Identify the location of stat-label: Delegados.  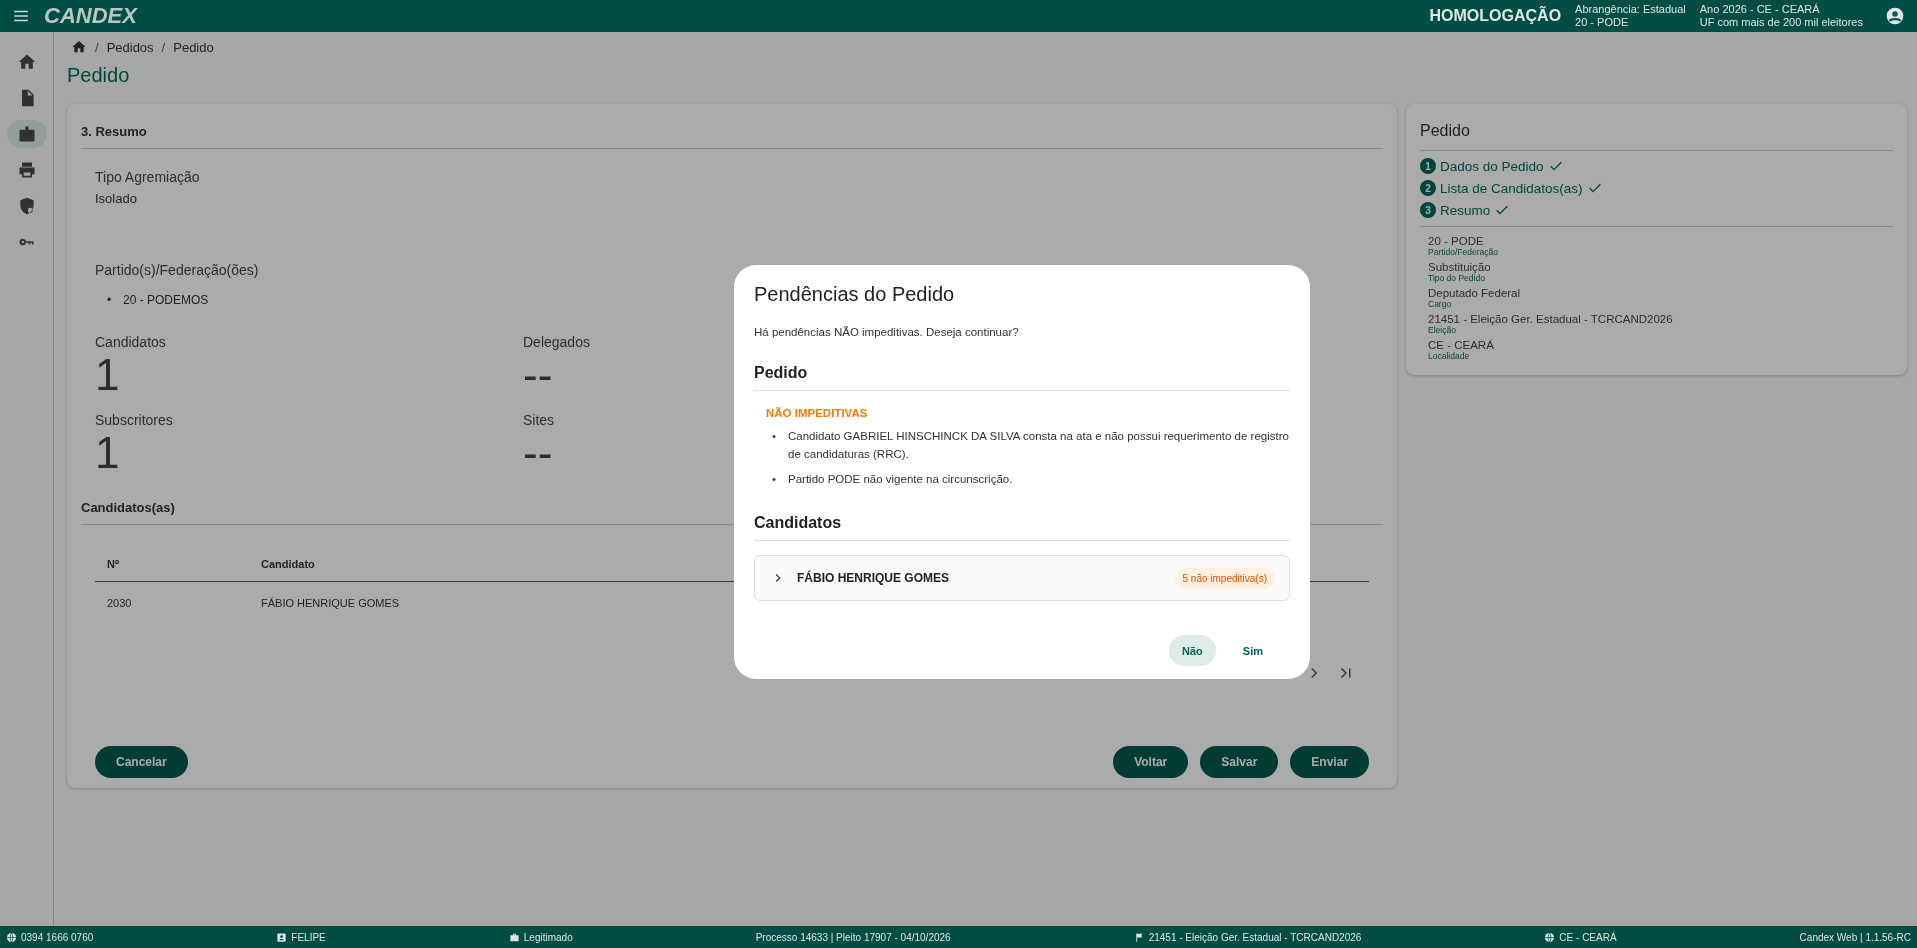
(556, 342).